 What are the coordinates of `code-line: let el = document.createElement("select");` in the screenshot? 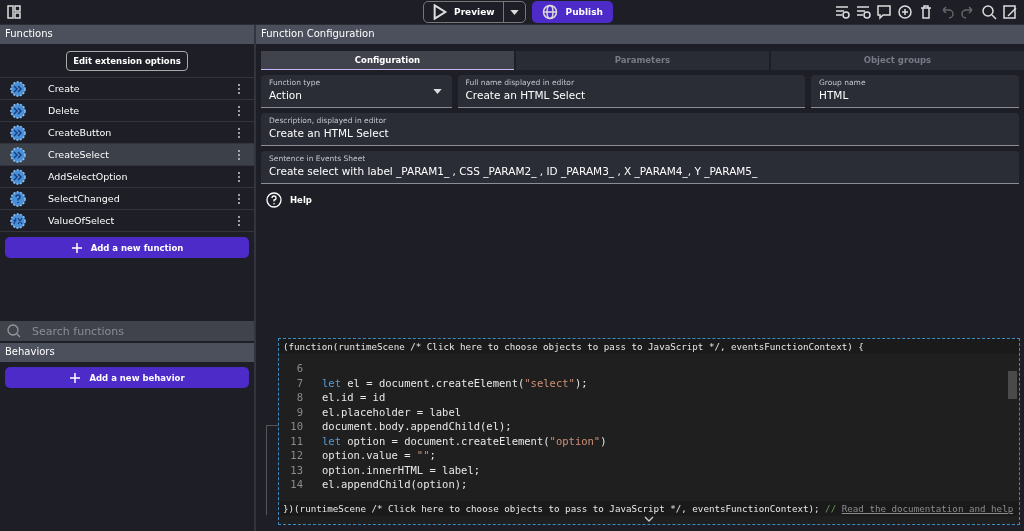 It's located at (455, 383).